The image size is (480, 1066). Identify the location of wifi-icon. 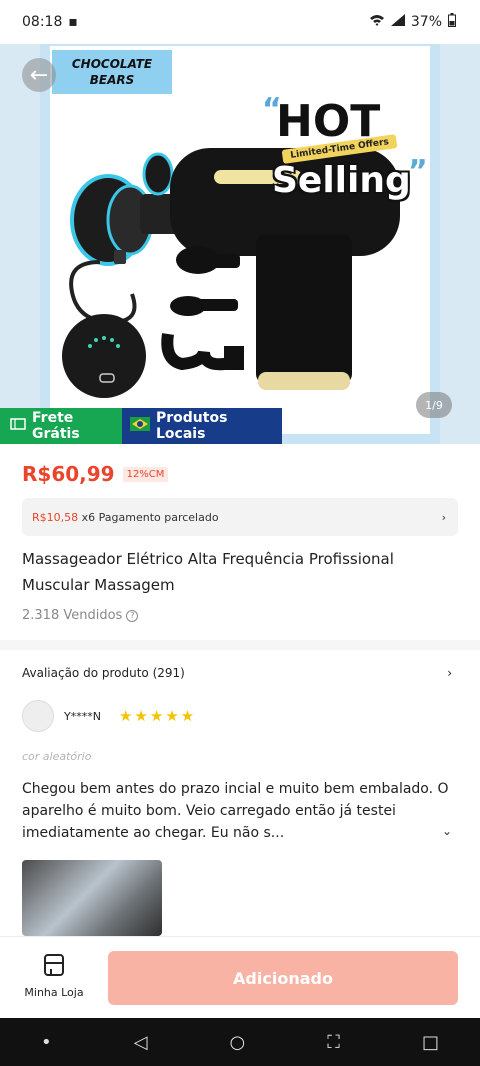
(377, 22).